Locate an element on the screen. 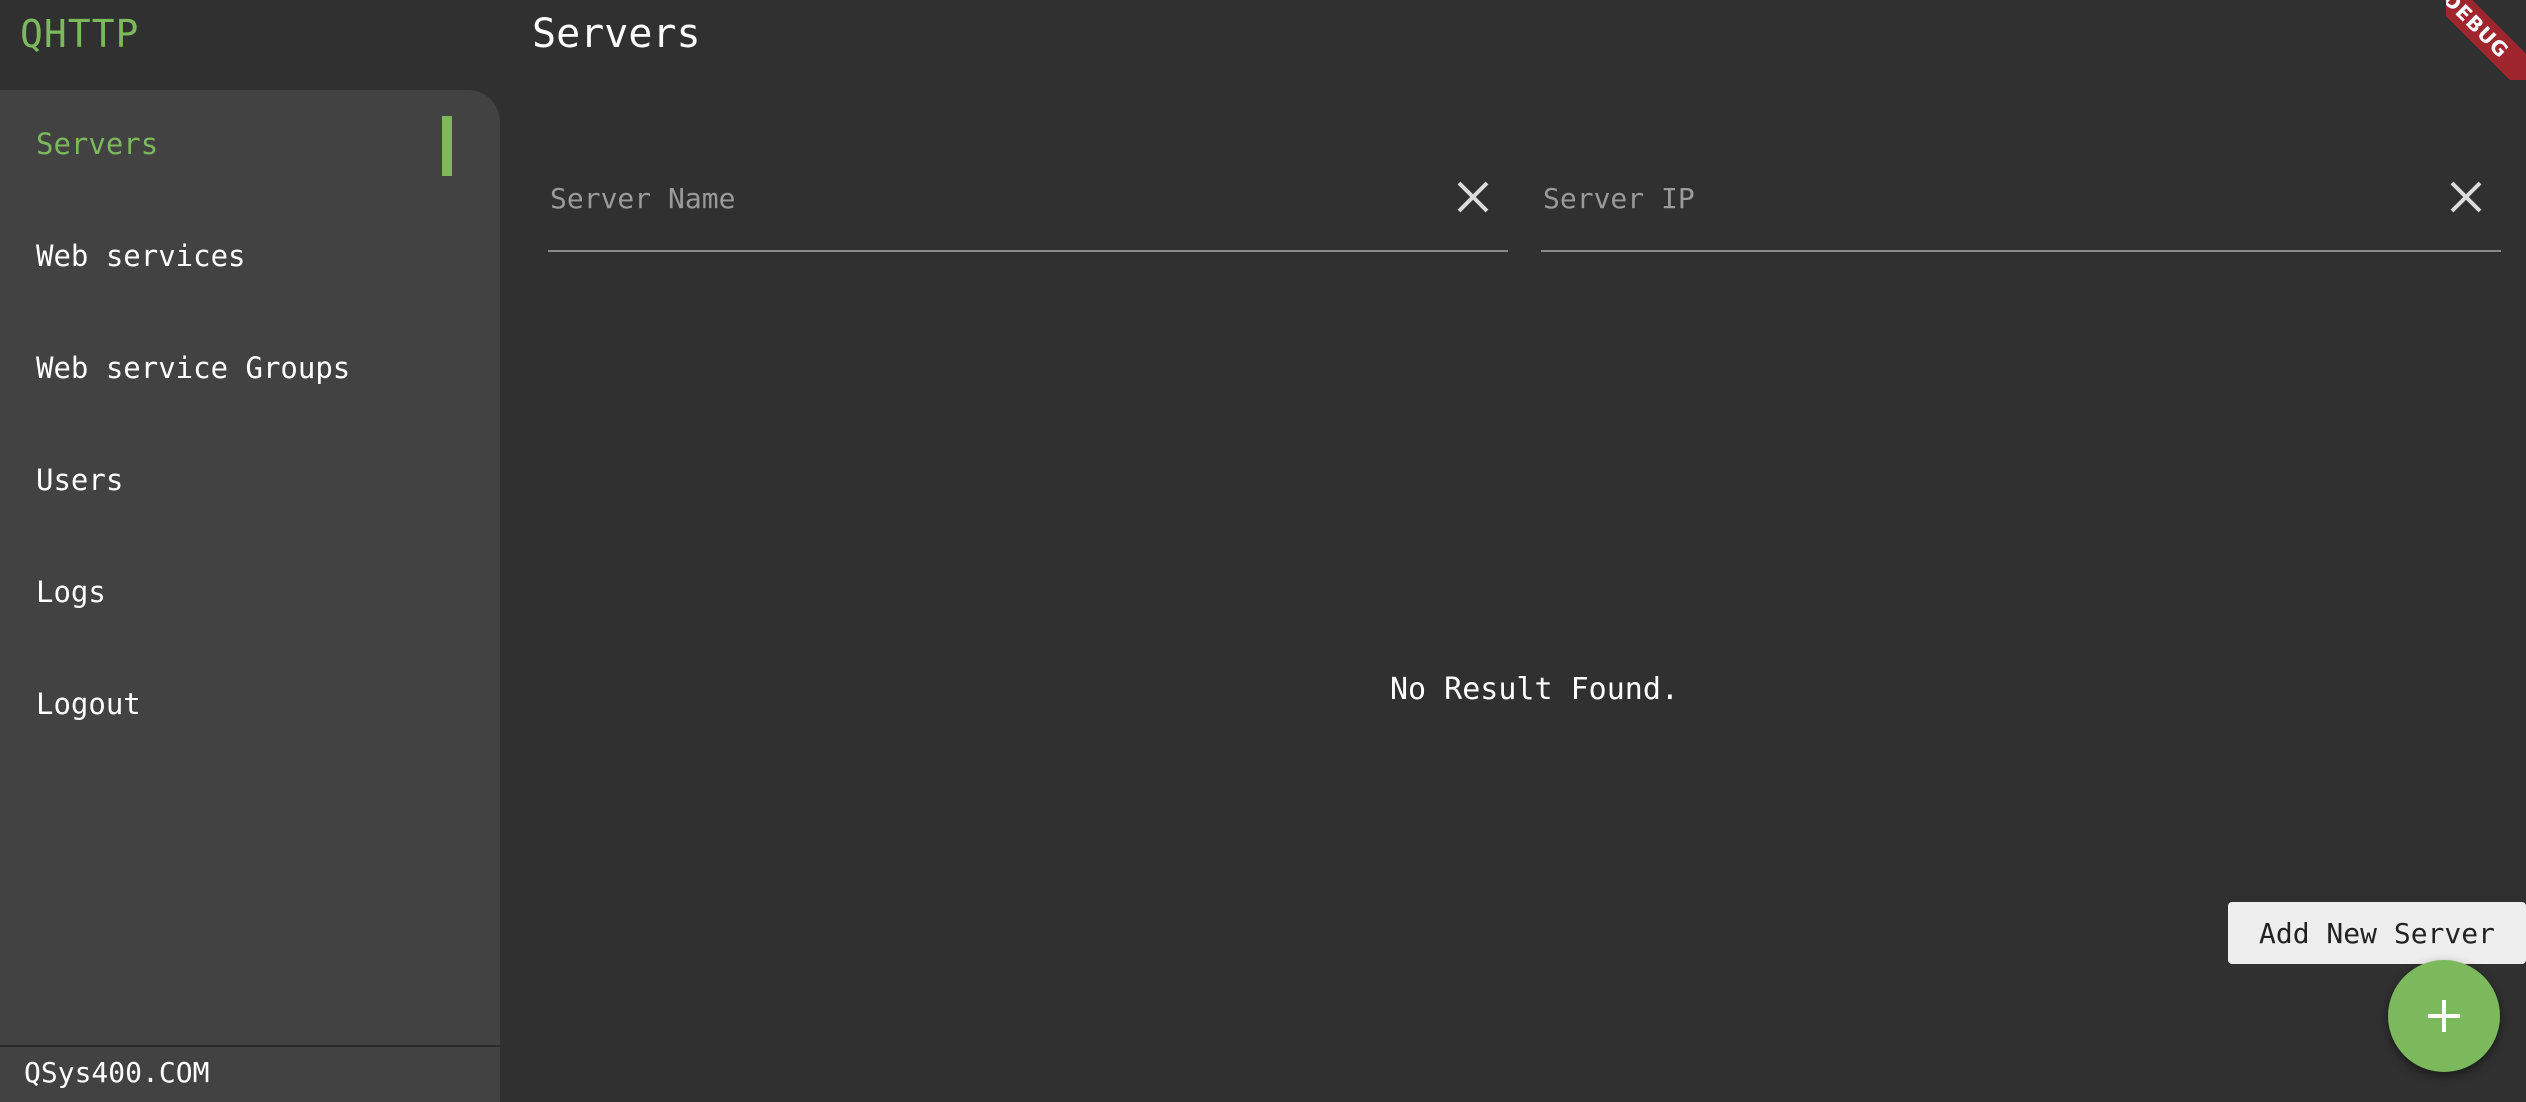  sidebar-item-logout: Logout is located at coordinates (235, 704).